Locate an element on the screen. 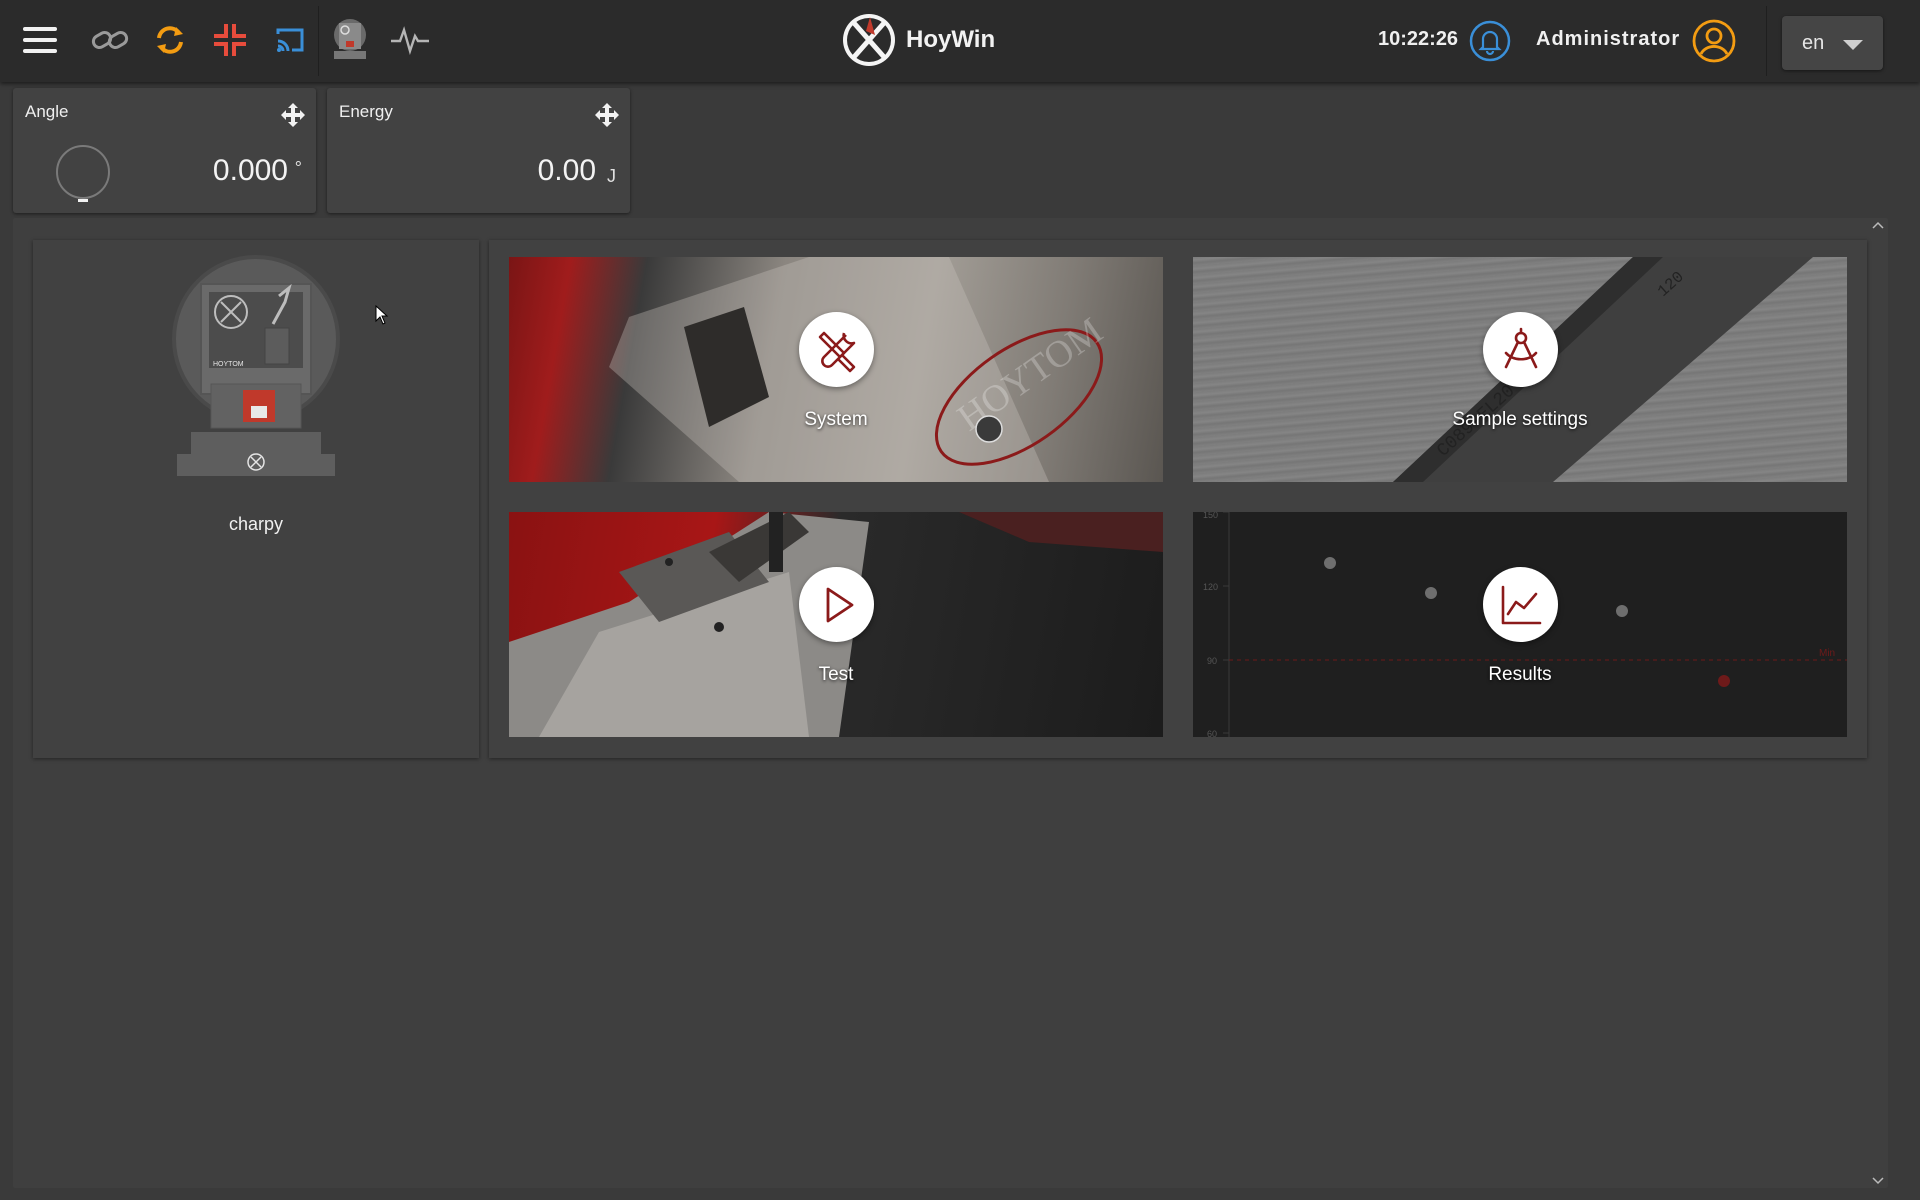  chevron-down-icon is located at coordinates (1853, 45).